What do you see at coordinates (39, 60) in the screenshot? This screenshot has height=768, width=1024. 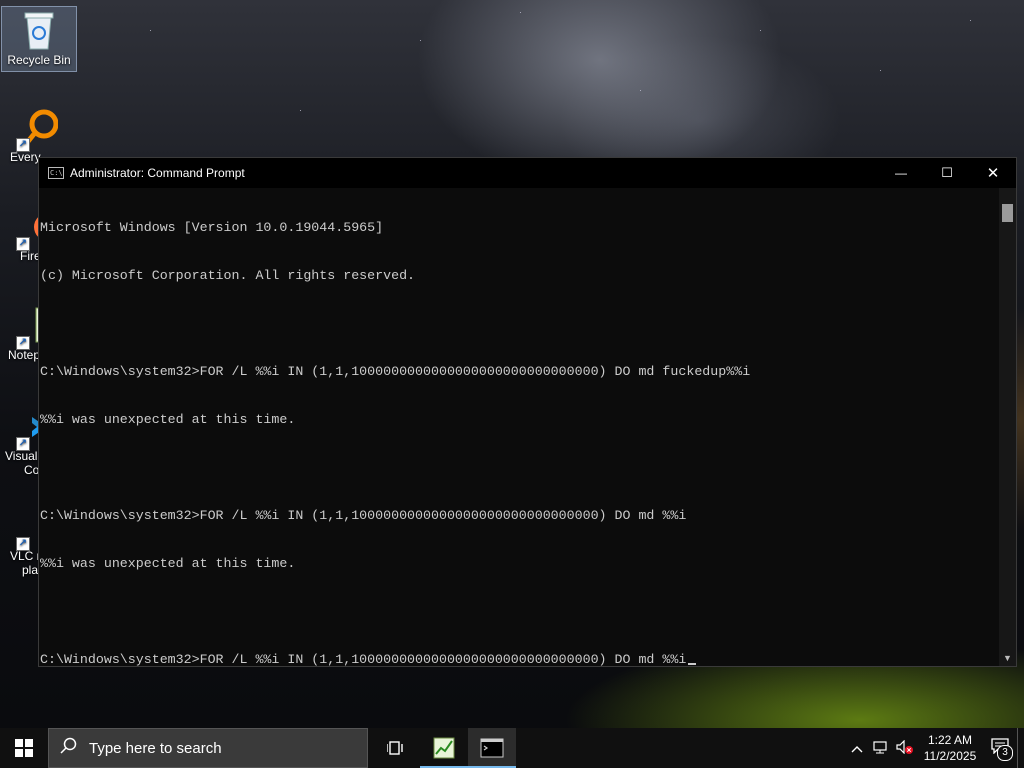 I see `desktop-icon-label: Recycle Bin` at bounding box center [39, 60].